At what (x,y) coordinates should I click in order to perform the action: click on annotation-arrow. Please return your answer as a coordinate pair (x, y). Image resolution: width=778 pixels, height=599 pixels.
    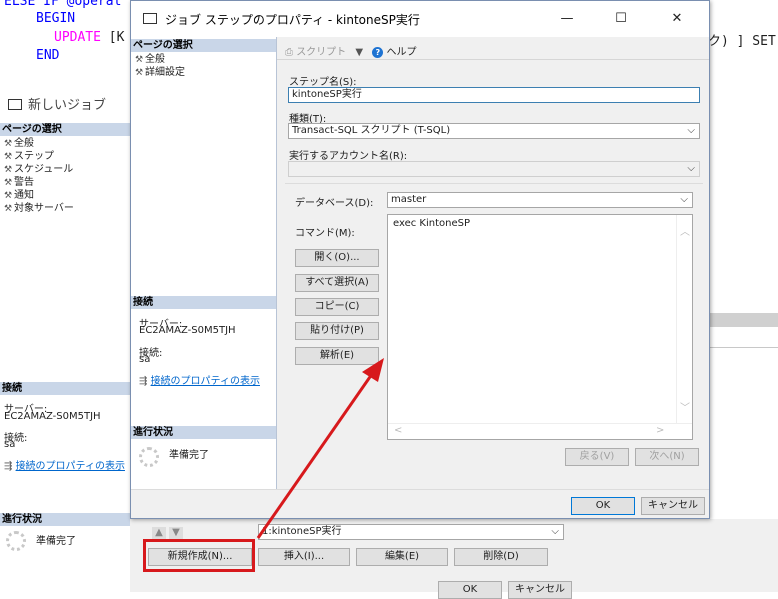
    Looking at the image, I should click on (320, 448).